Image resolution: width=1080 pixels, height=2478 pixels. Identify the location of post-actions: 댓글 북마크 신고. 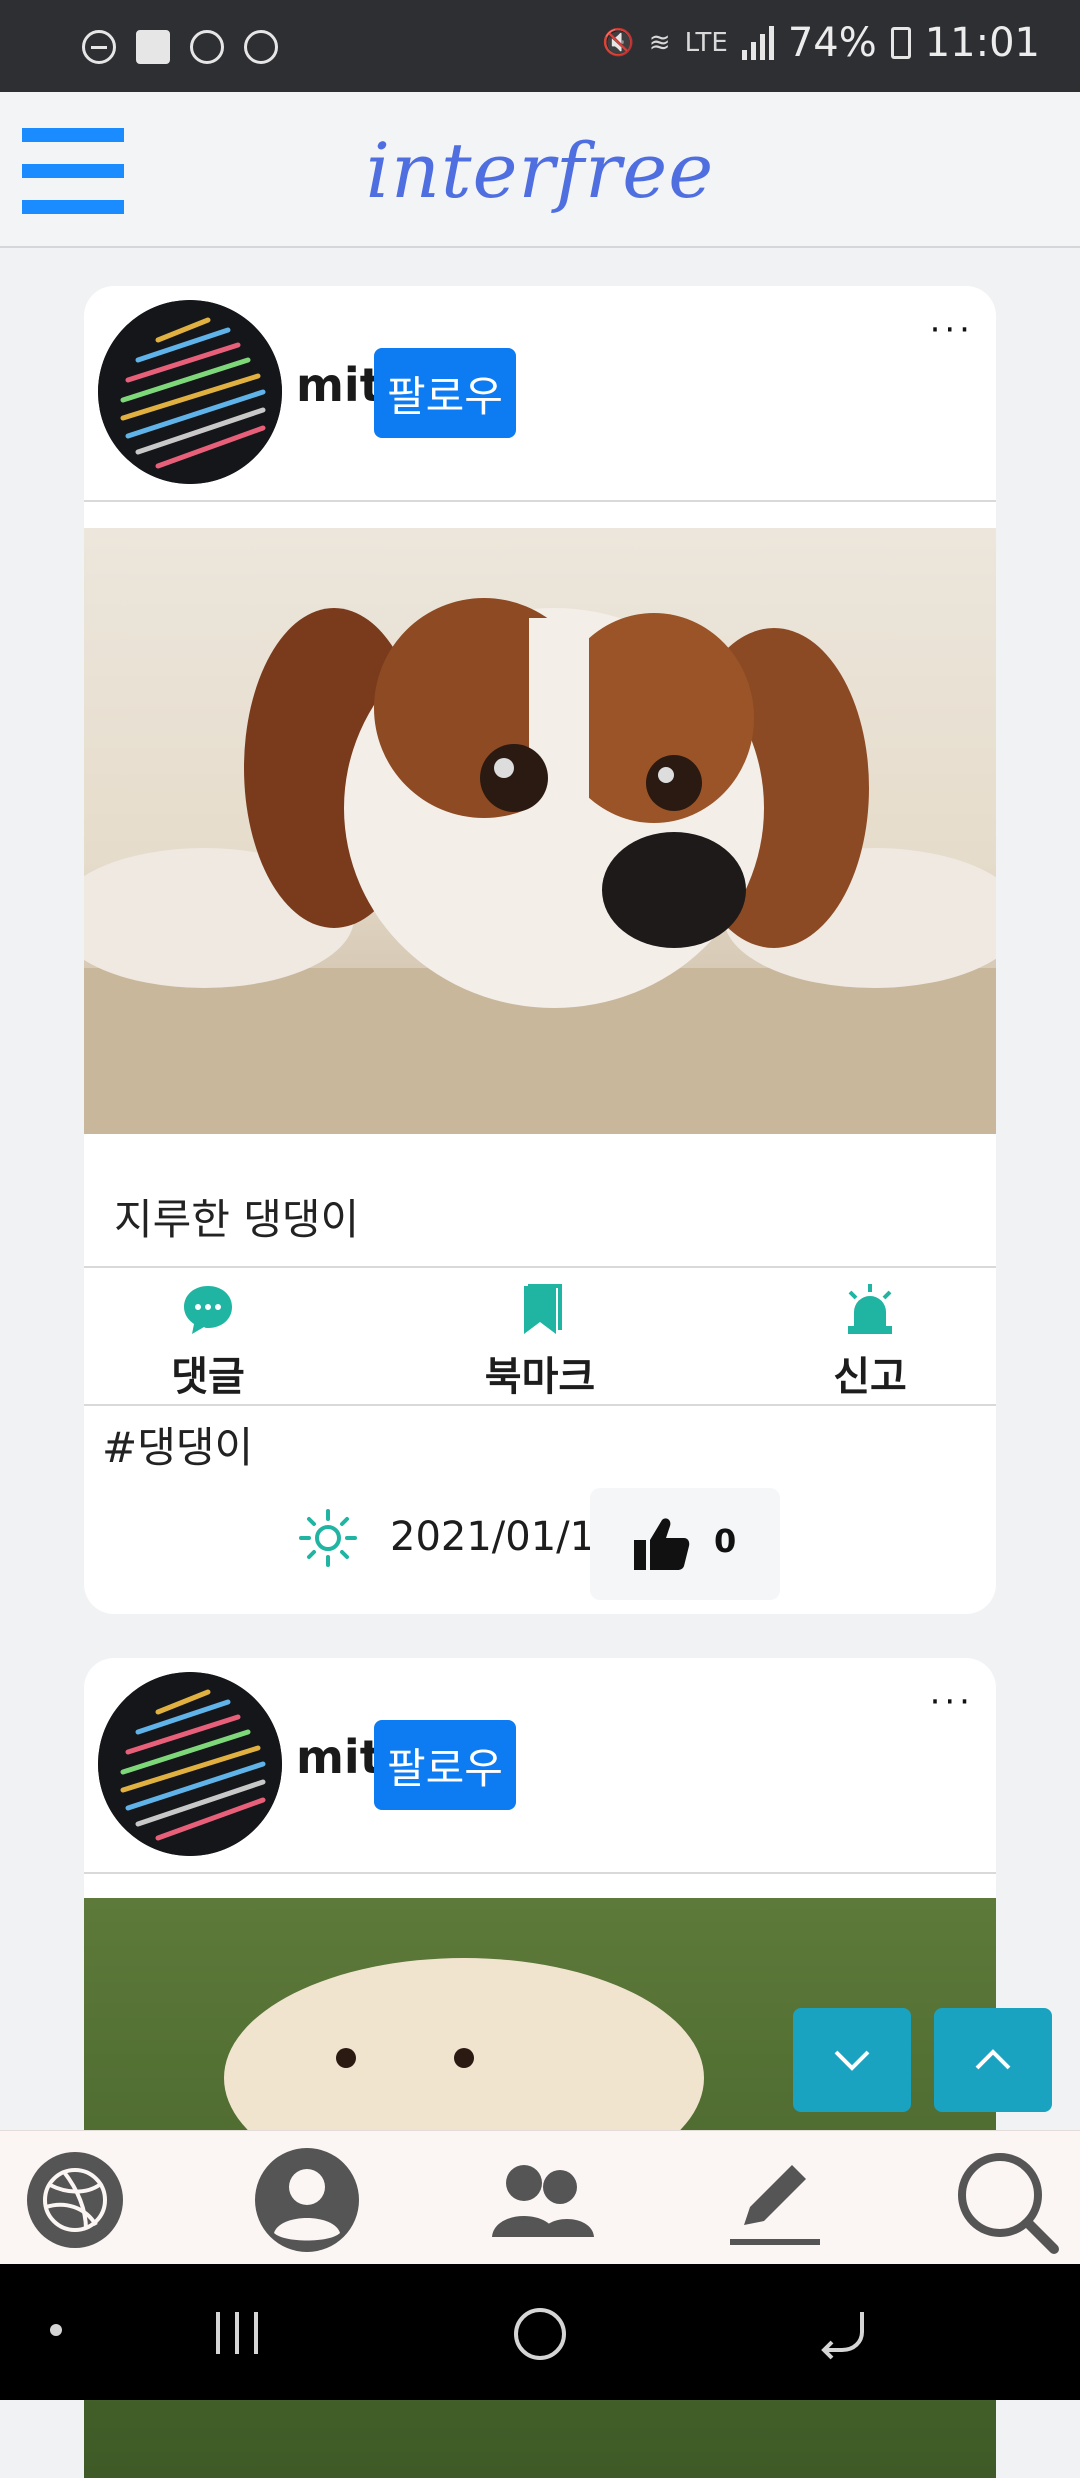
(540, 1336).